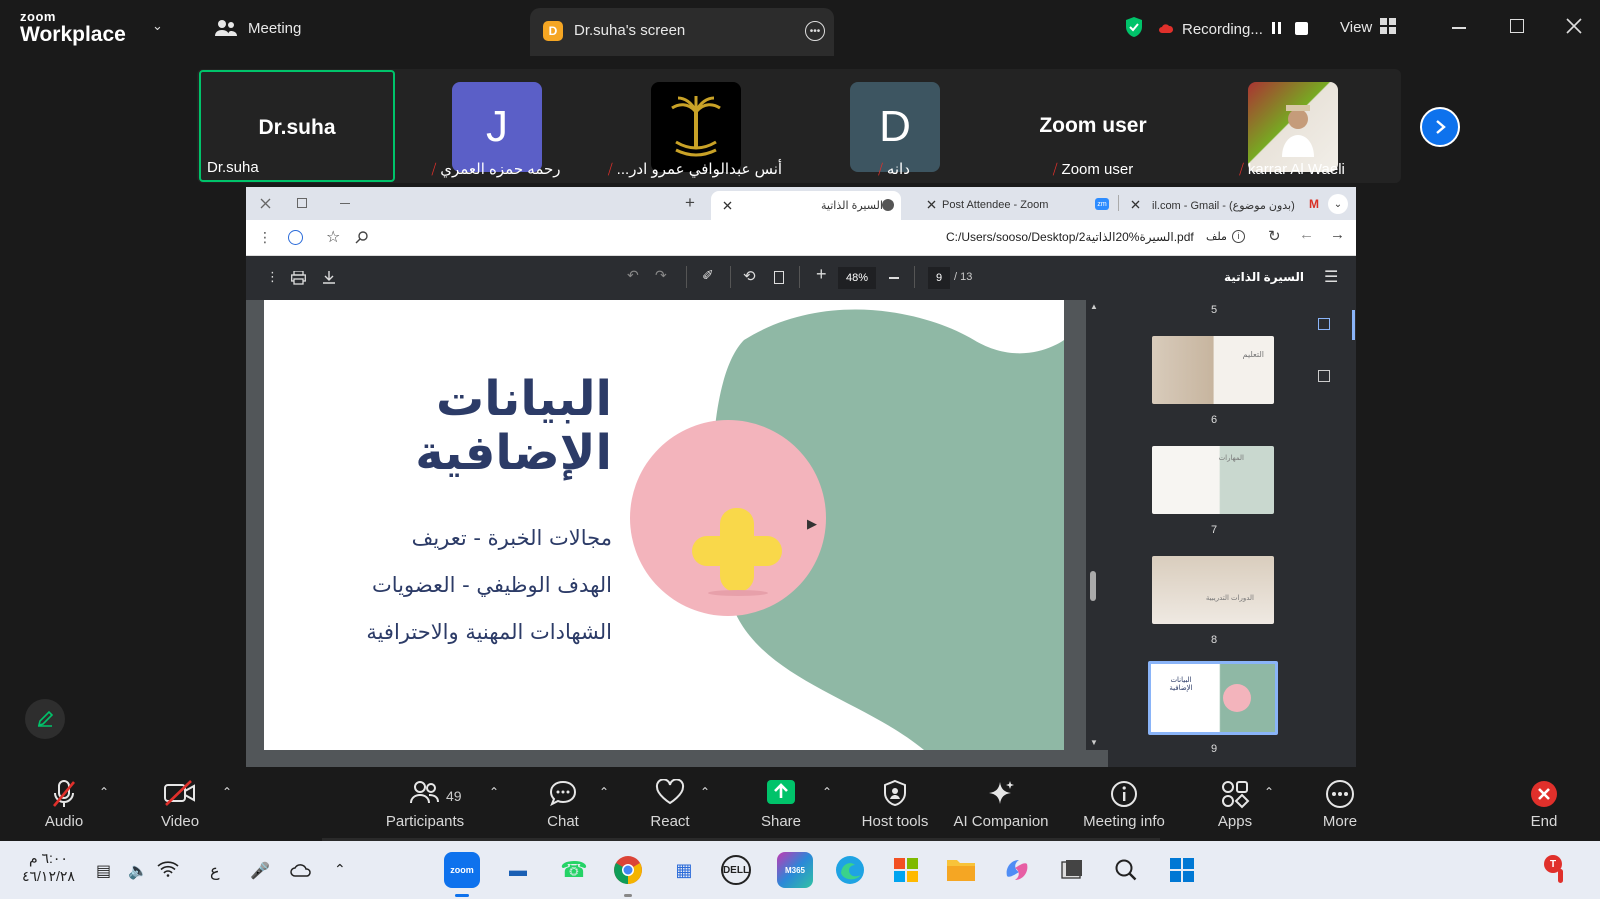  What do you see at coordinates (1292, 126) in the screenshot?
I see `participant-tile: ⧸ karrar Al Waeli` at bounding box center [1292, 126].